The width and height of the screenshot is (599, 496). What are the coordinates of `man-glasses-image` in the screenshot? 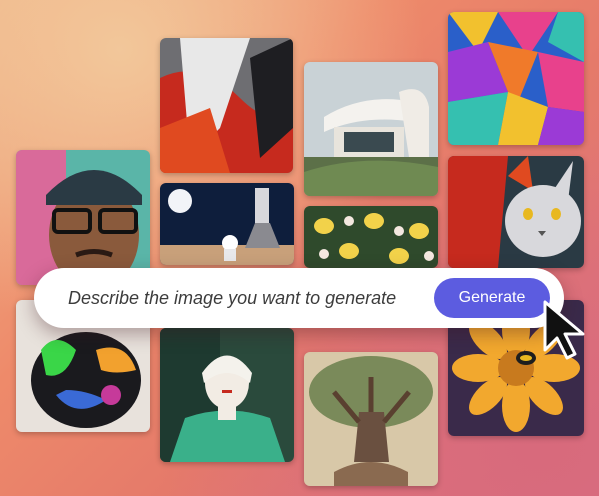 It's located at (83, 217).